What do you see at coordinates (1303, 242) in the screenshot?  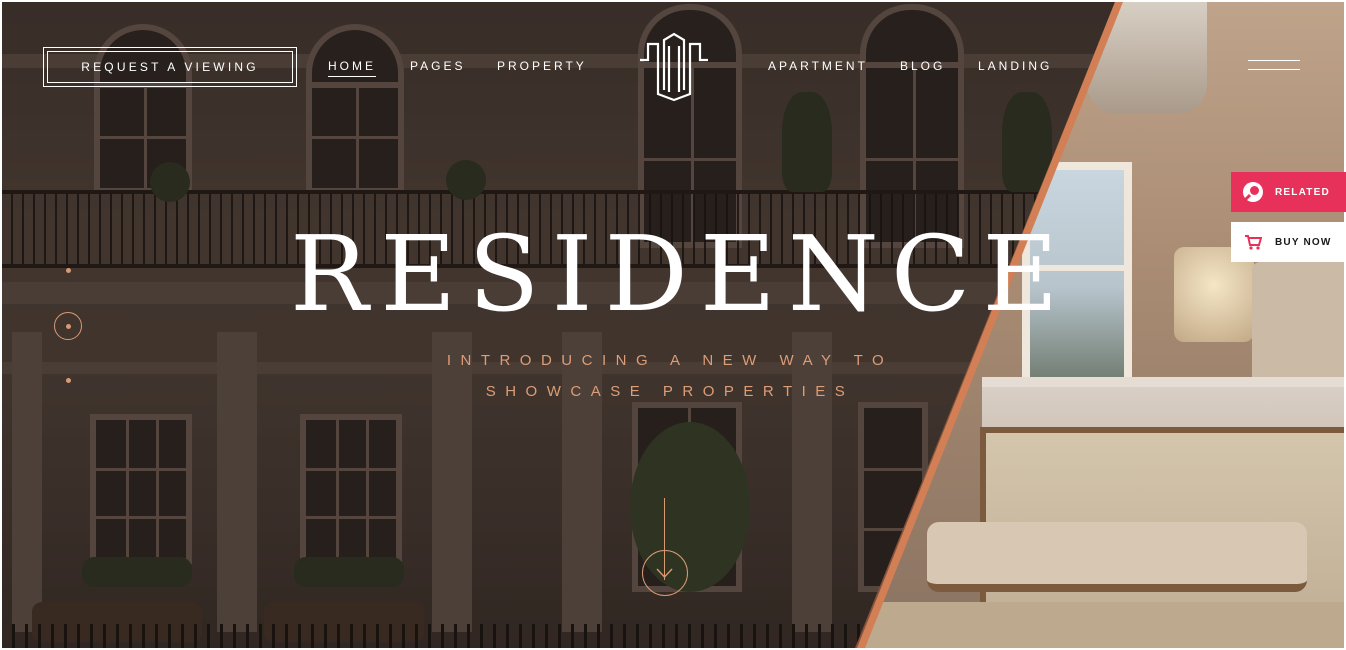 I see `buy-now-label: BUY NOW` at bounding box center [1303, 242].